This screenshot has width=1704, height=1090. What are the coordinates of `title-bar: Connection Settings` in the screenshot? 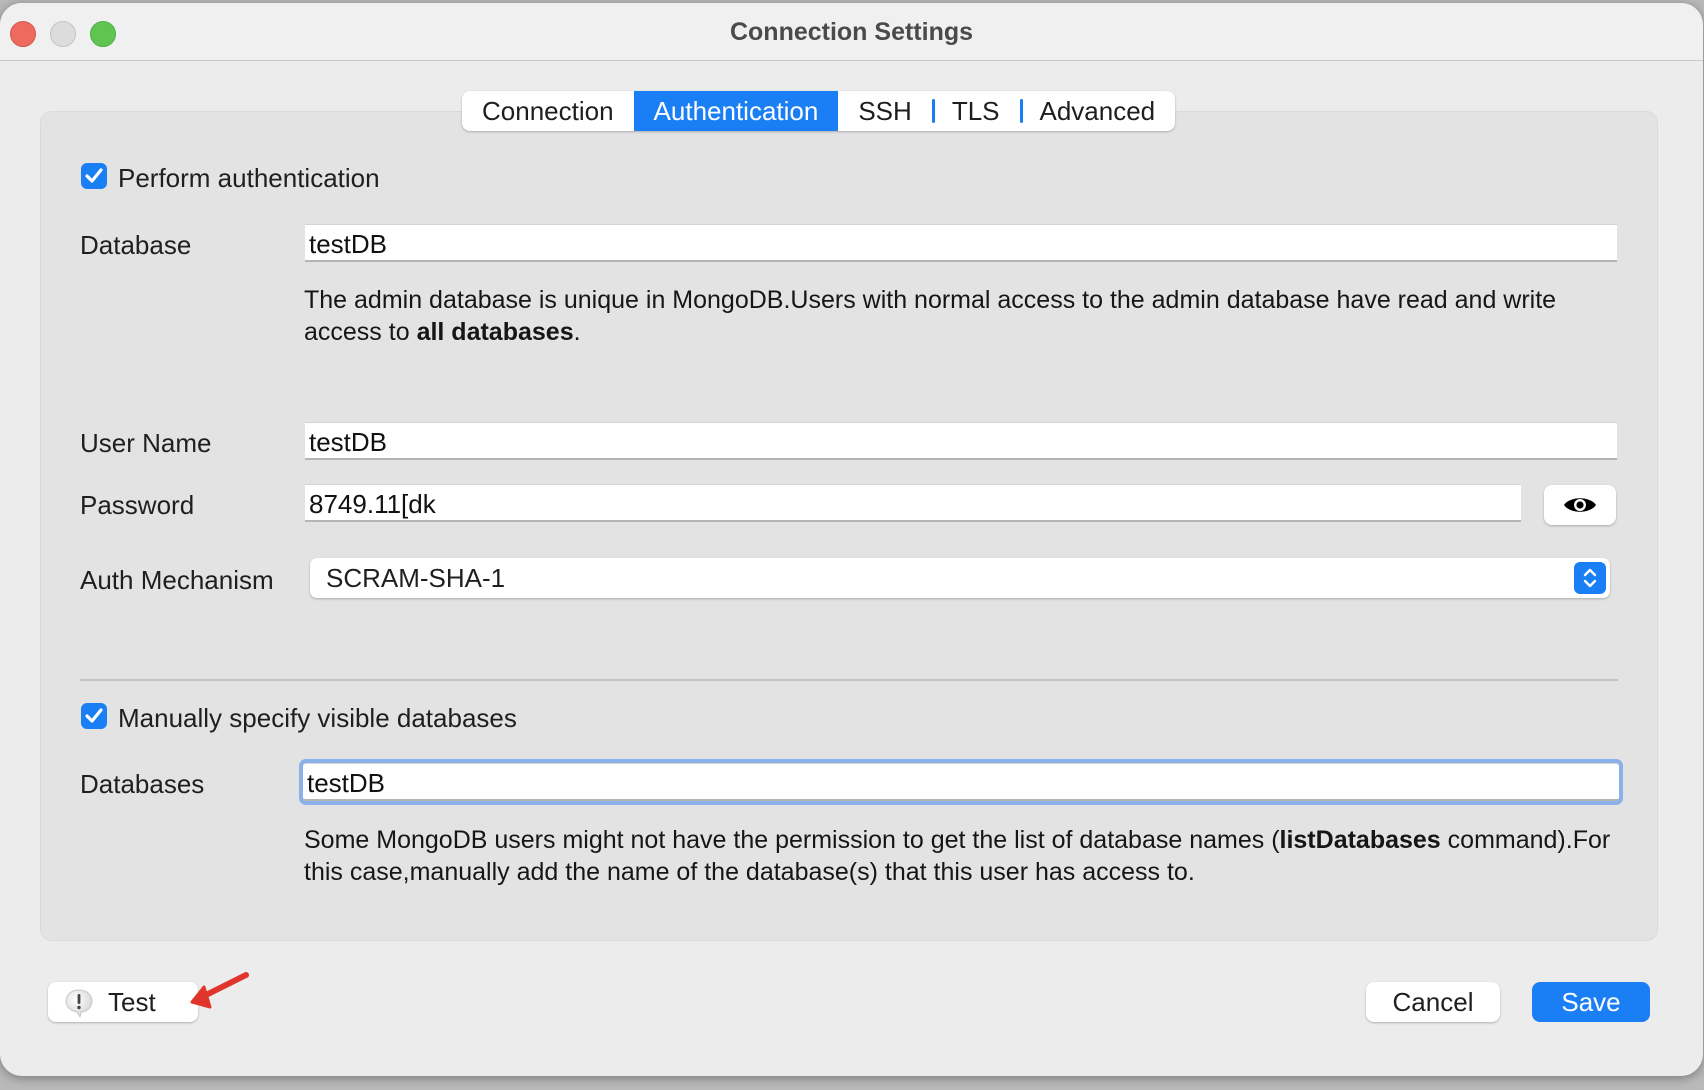 It's located at (851, 32).